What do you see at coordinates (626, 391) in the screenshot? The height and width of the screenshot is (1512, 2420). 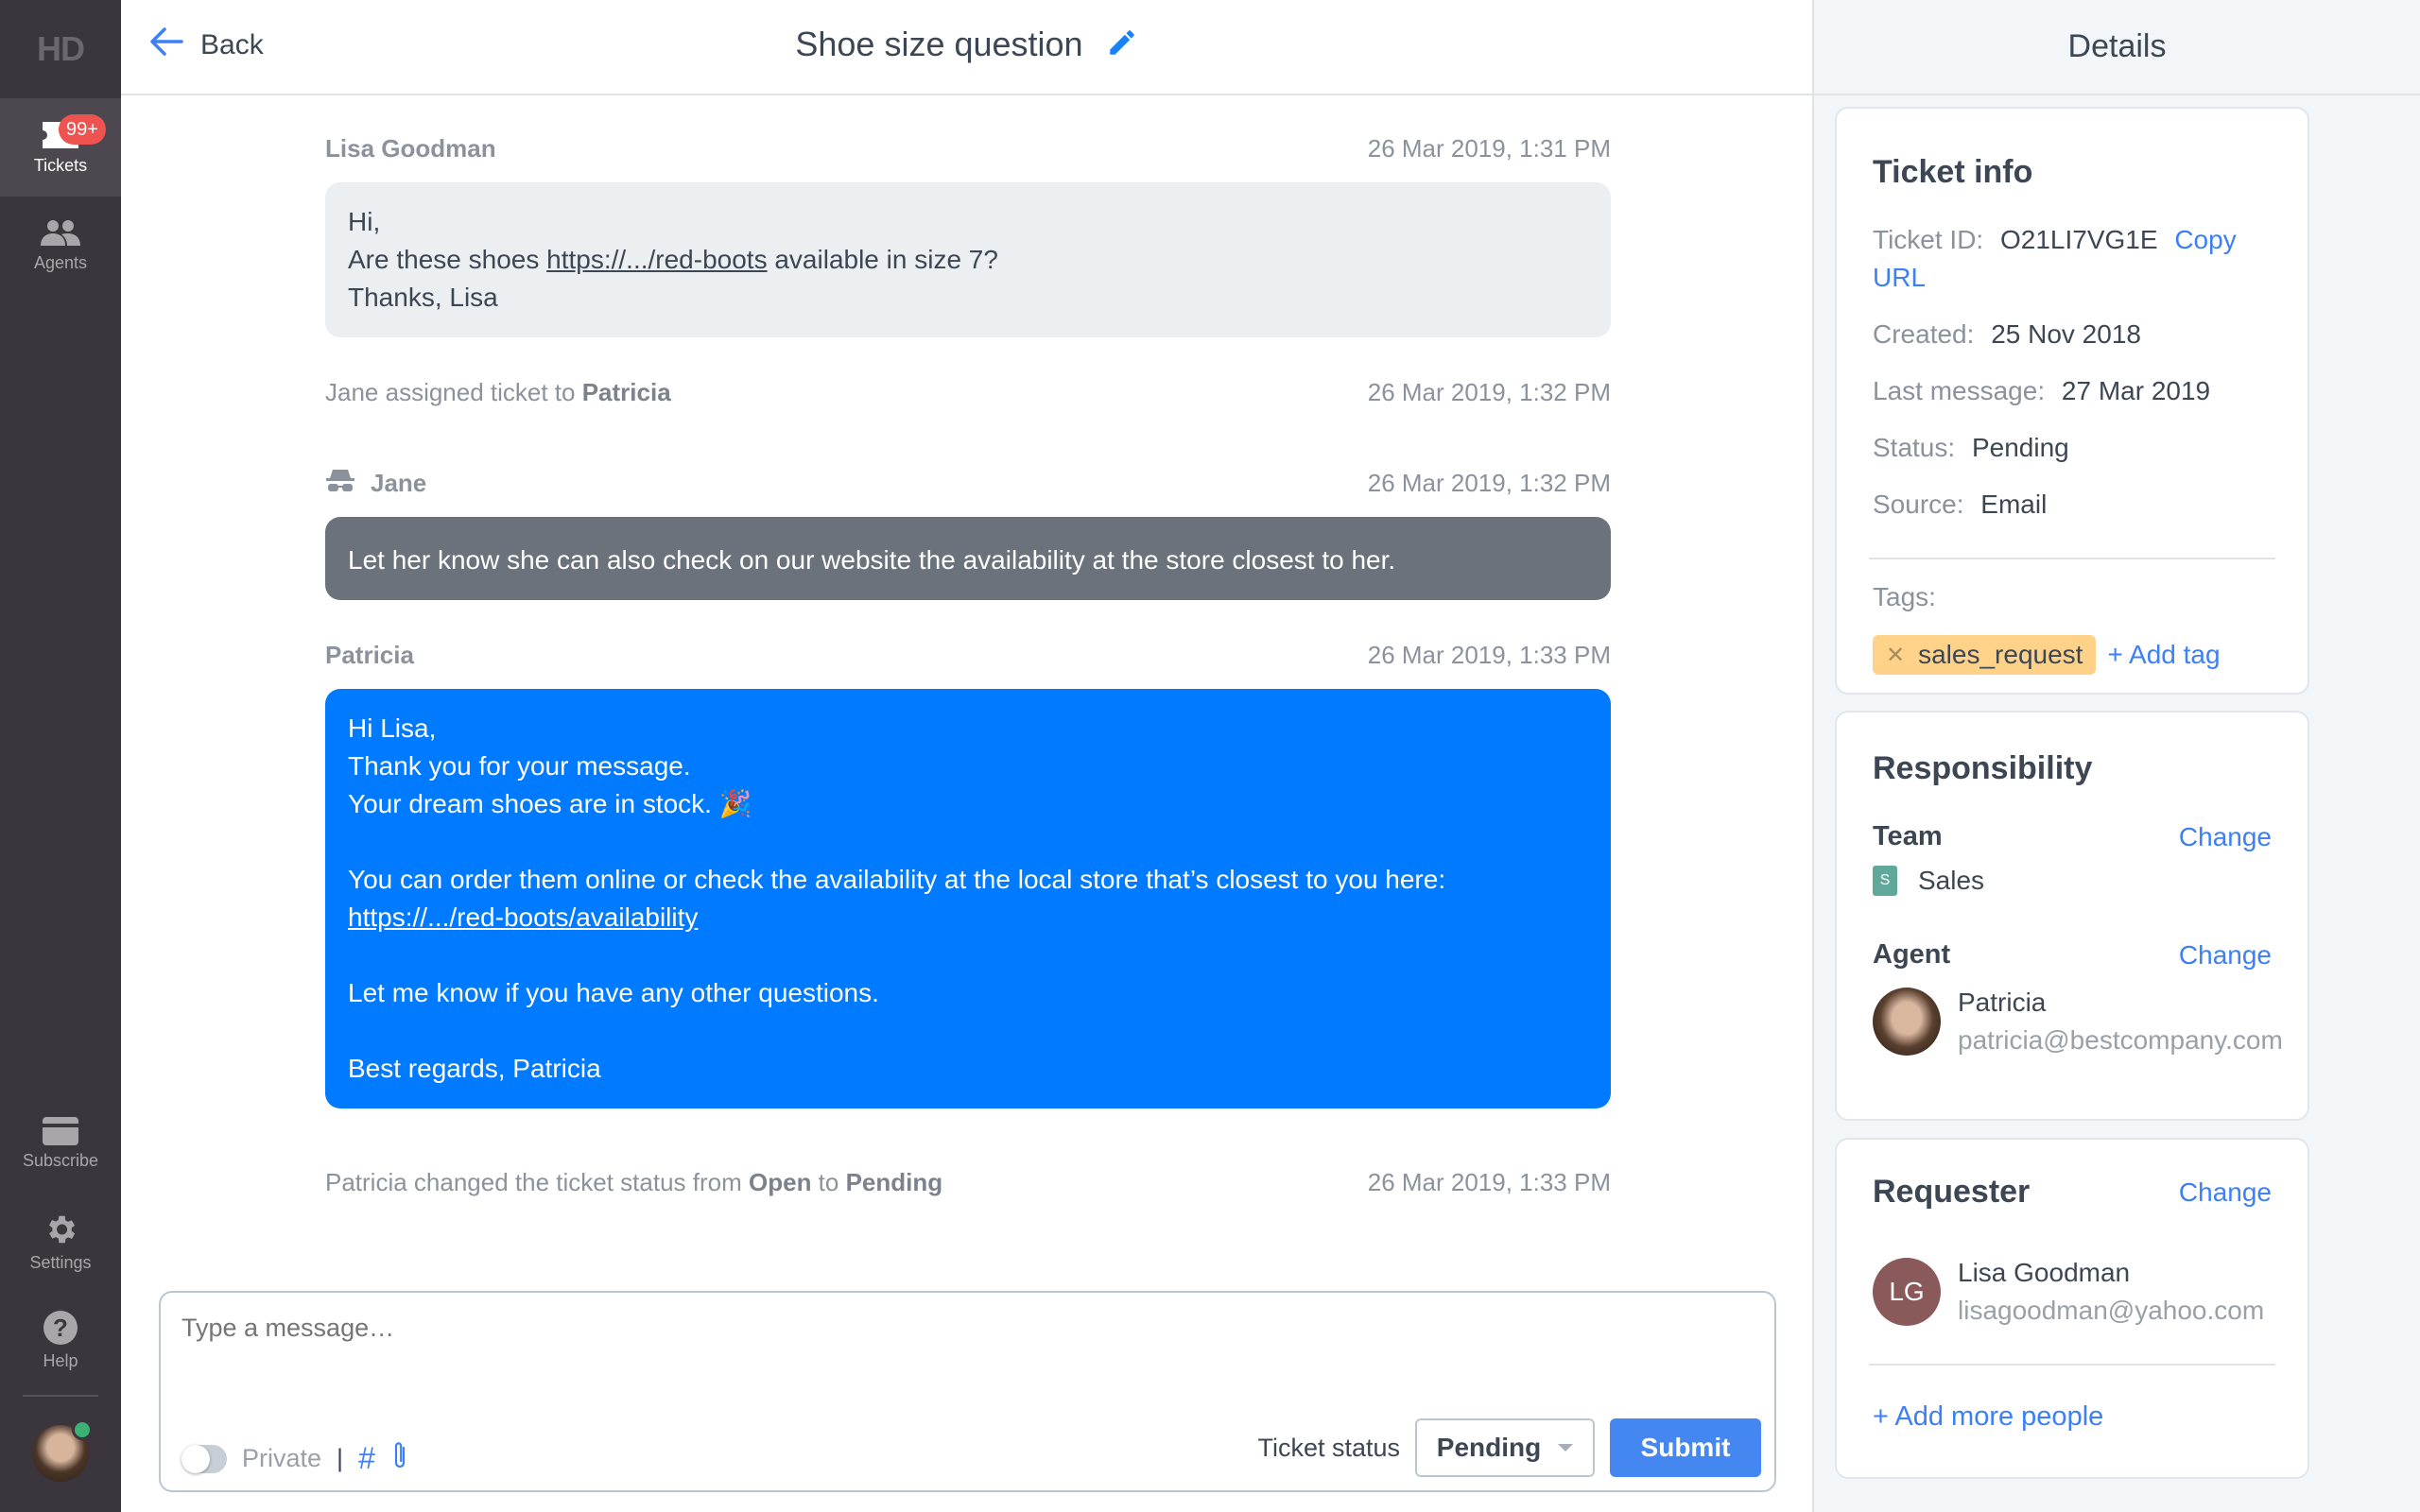 I see `assignee-name: Patricia` at bounding box center [626, 391].